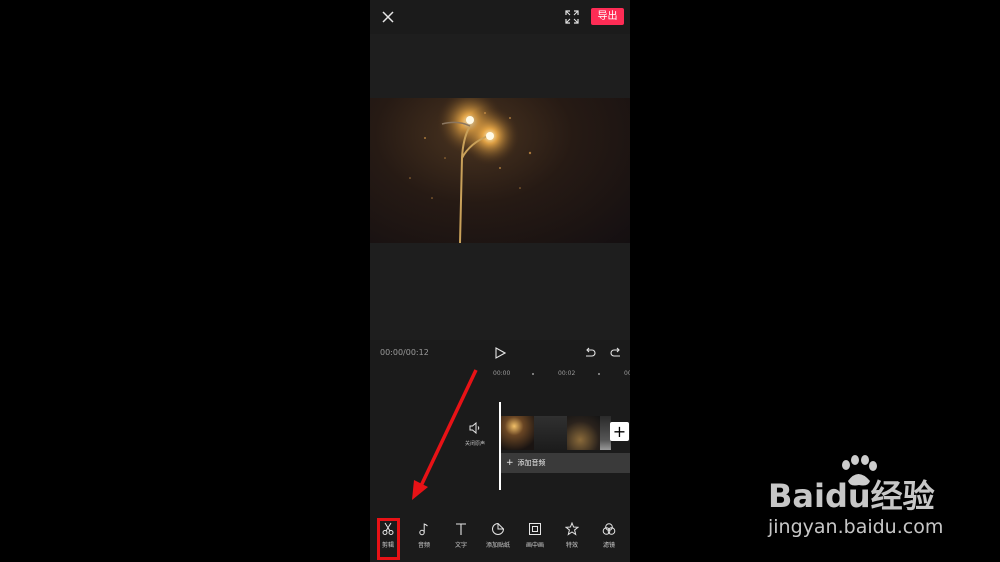 The width and height of the screenshot is (1000, 562). I want to click on watermark-logo: Baidu经验, so click(851, 496).